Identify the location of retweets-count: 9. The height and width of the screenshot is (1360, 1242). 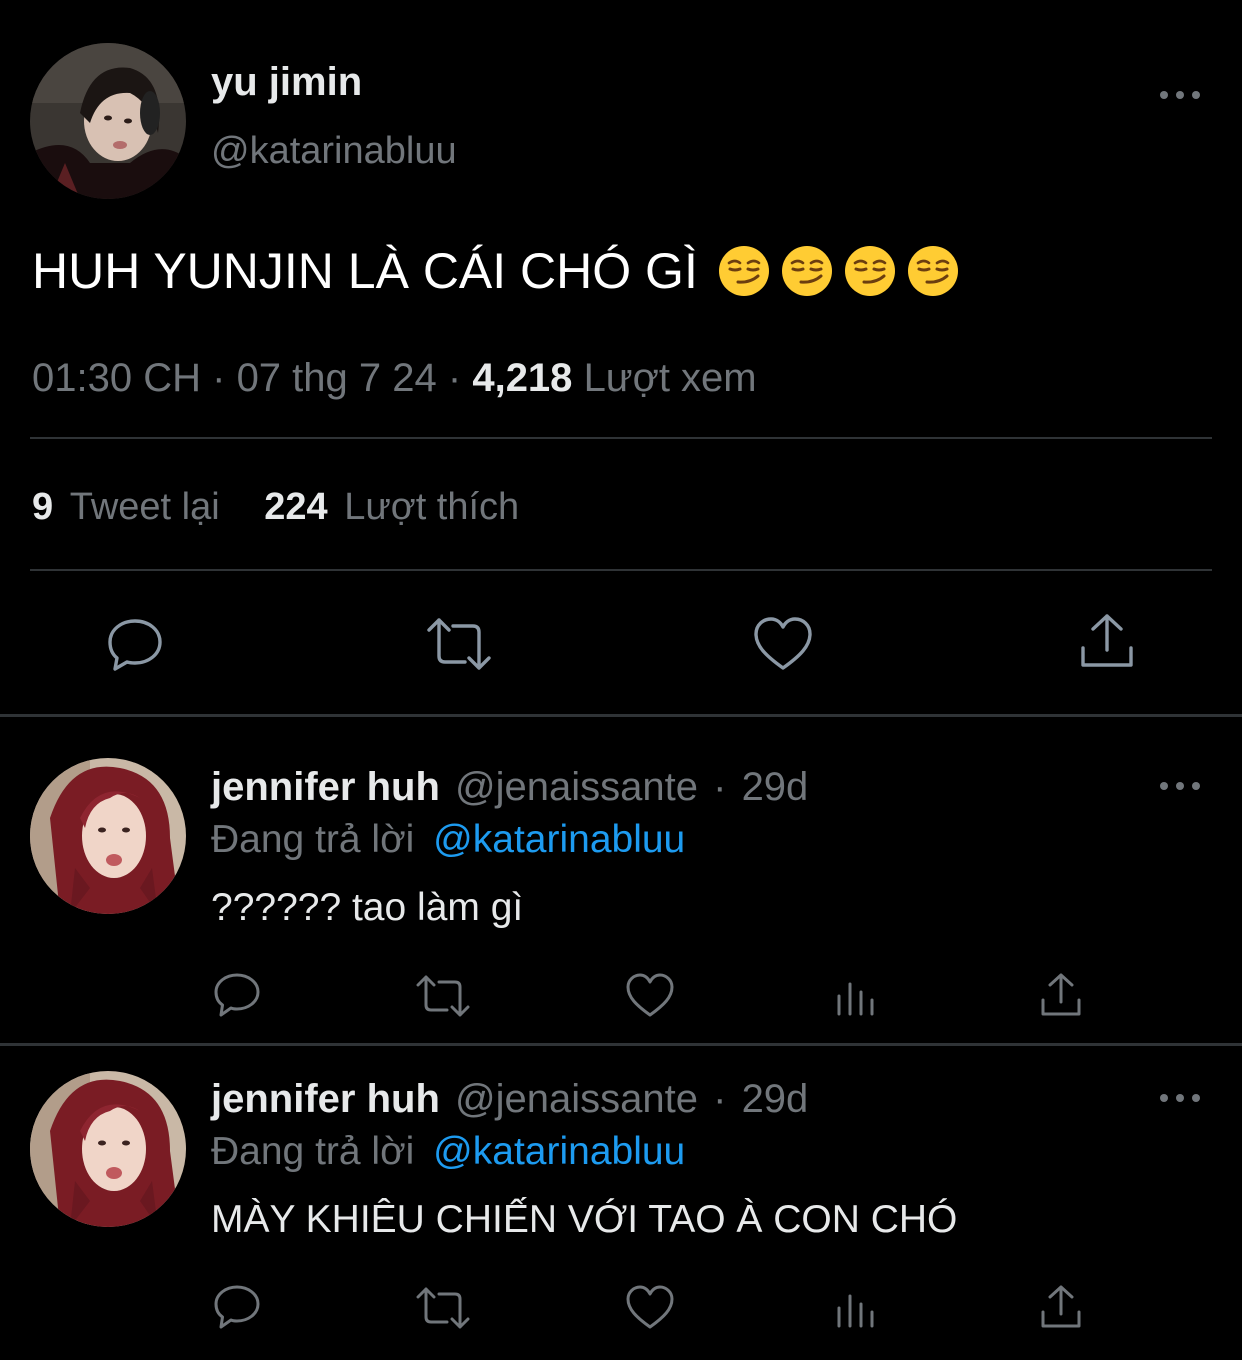
(42, 507).